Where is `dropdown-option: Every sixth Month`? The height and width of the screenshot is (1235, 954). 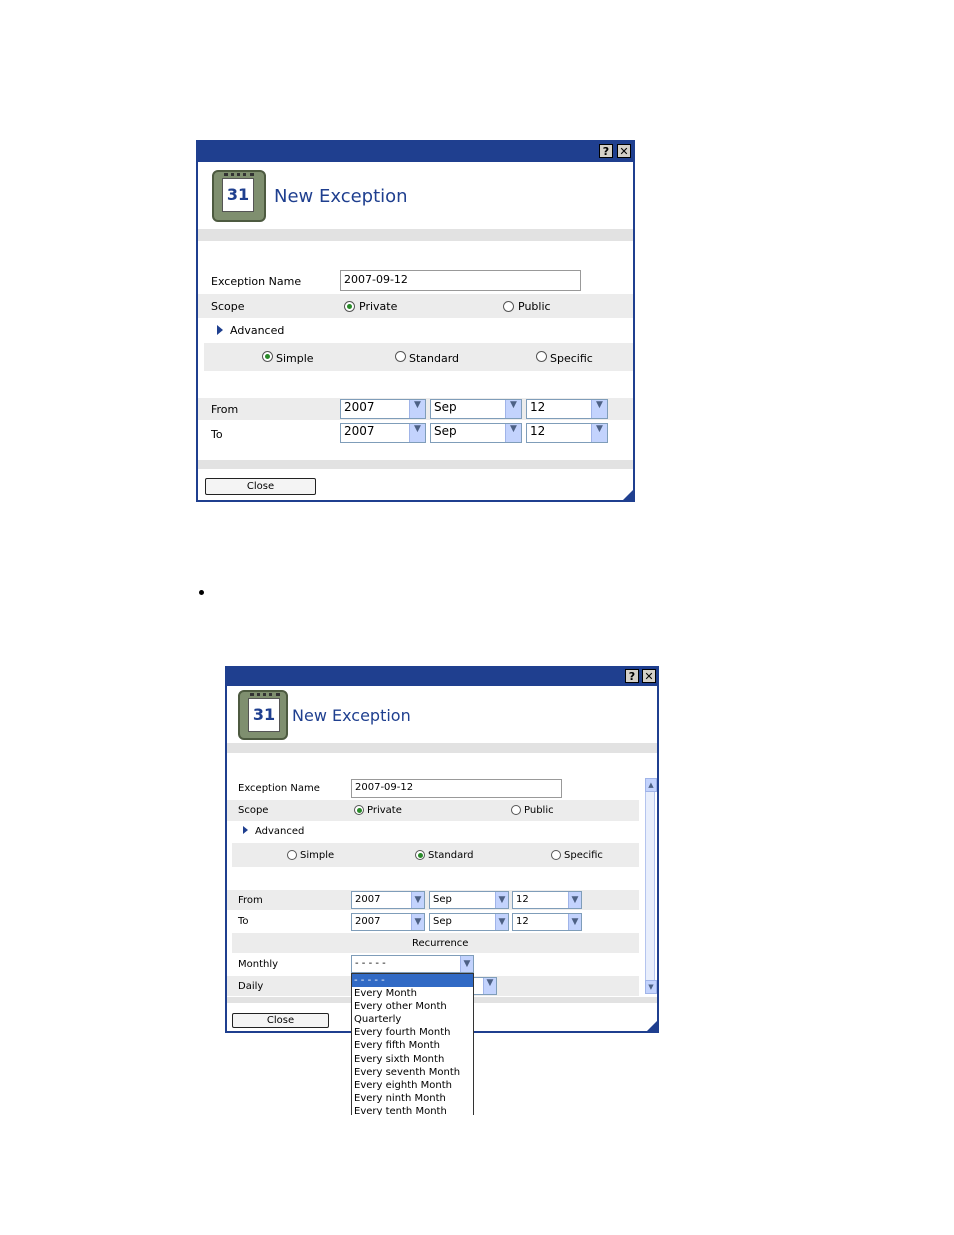 dropdown-option: Every sixth Month is located at coordinates (412, 1059).